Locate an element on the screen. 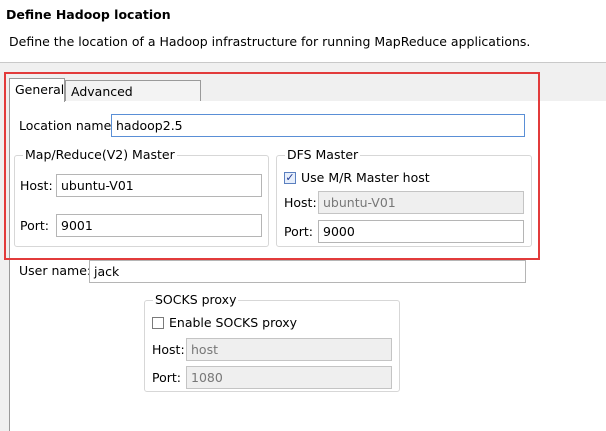  socks-host-label: Host: is located at coordinates (168, 349).